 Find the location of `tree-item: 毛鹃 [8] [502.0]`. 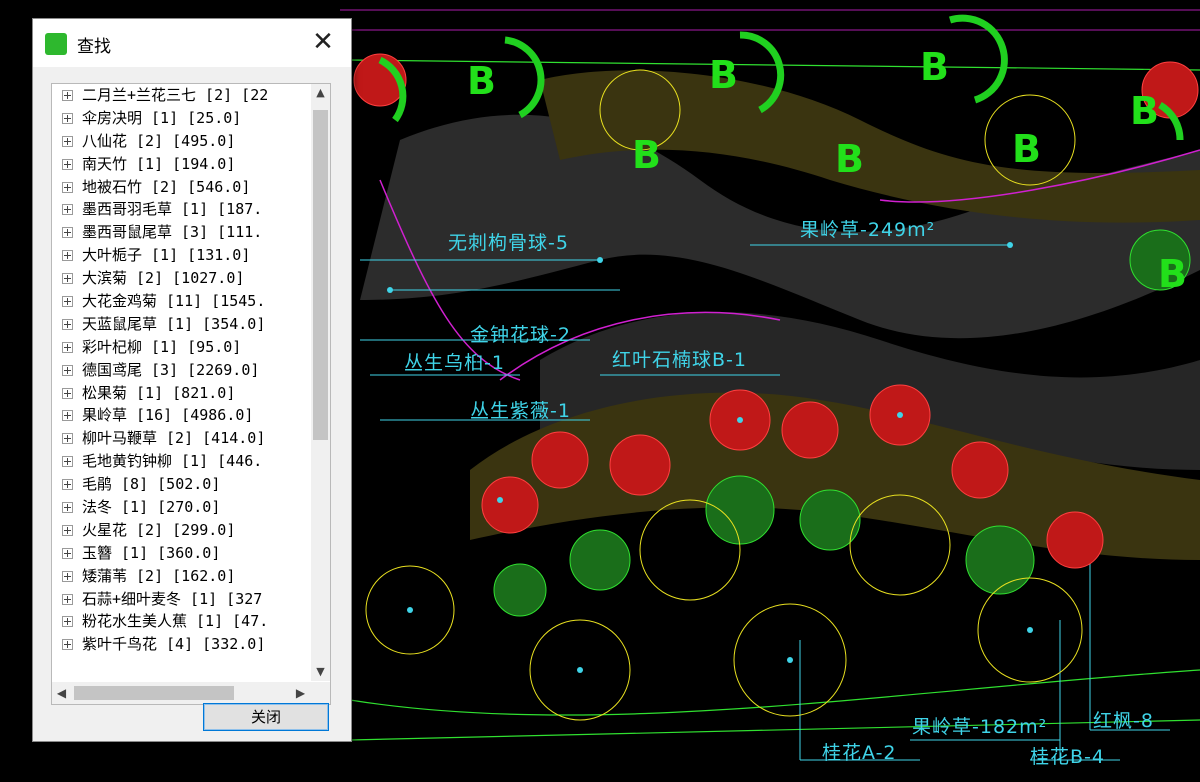

tree-item: 毛鹃 [8] [502.0] is located at coordinates (181, 484).